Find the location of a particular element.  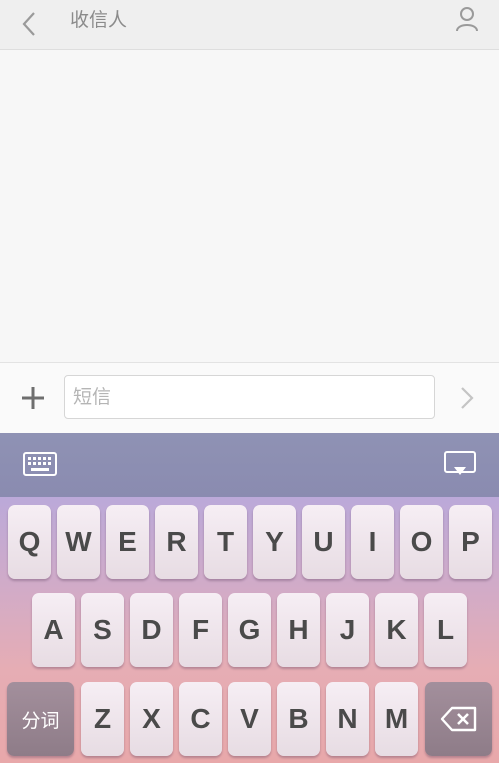

key-w: W is located at coordinates (78, 542).